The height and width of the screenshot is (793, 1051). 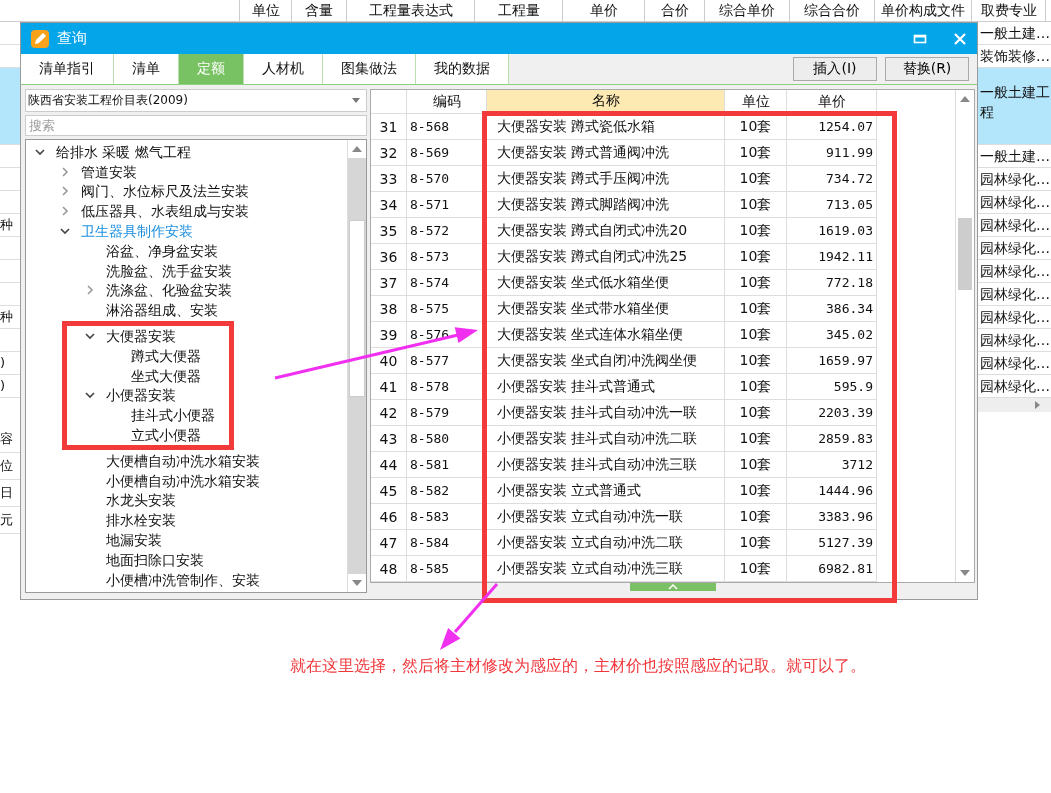 What do you see at coordinates (166, 355) in the screenshot?
I see `tree-item: 蹲式大便器` at bounding box center [166, 355].